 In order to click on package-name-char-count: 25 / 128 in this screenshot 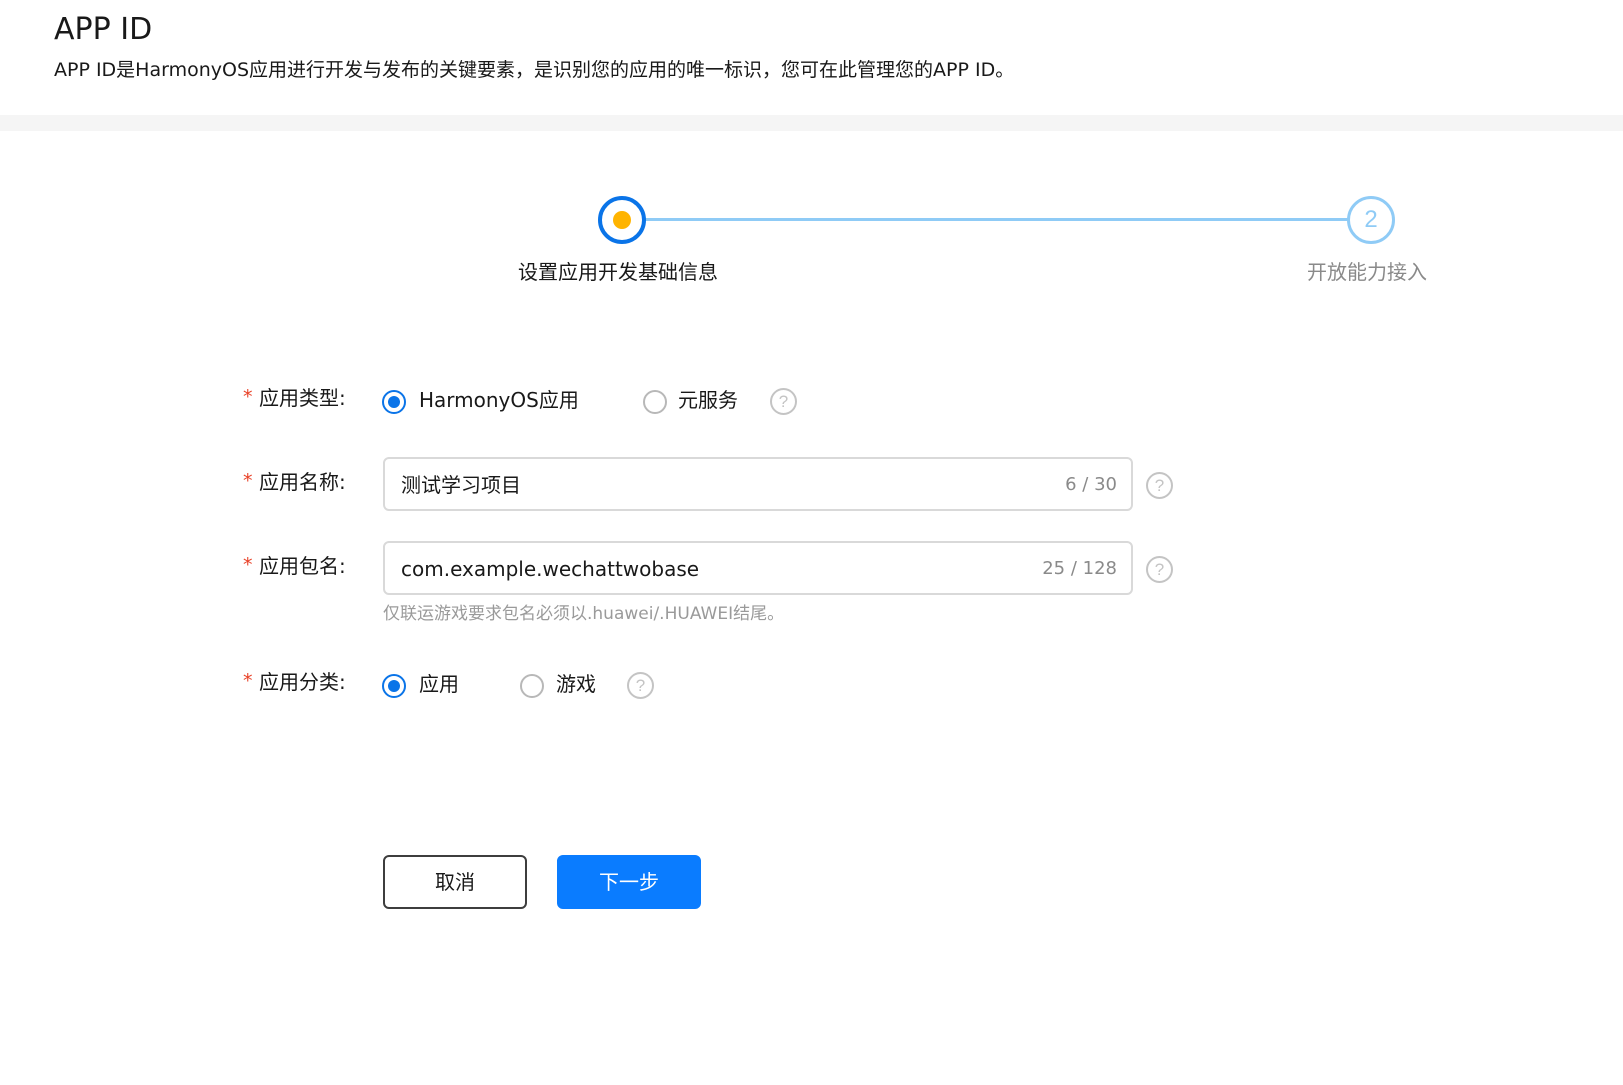, I will do `click(1079, 568)`.